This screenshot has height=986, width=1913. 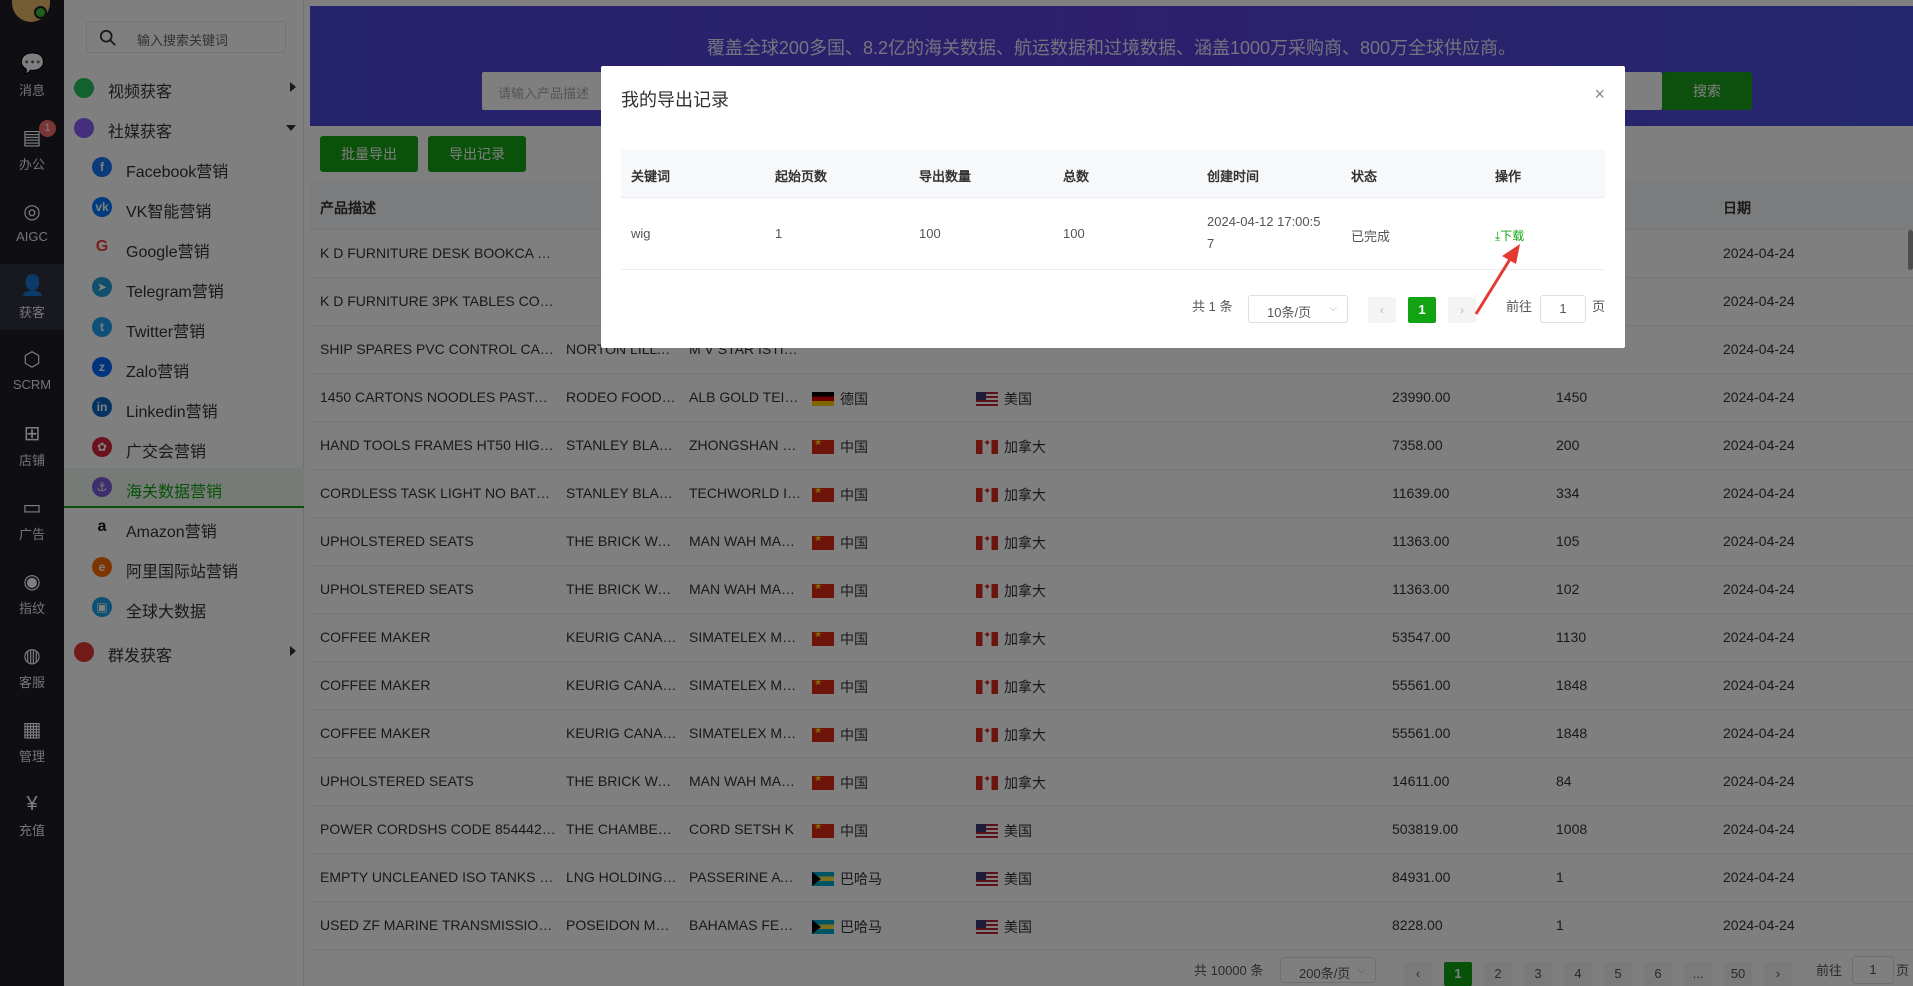 I want to click on col-created-time: 创建时间, so click(x=1233, y=176).